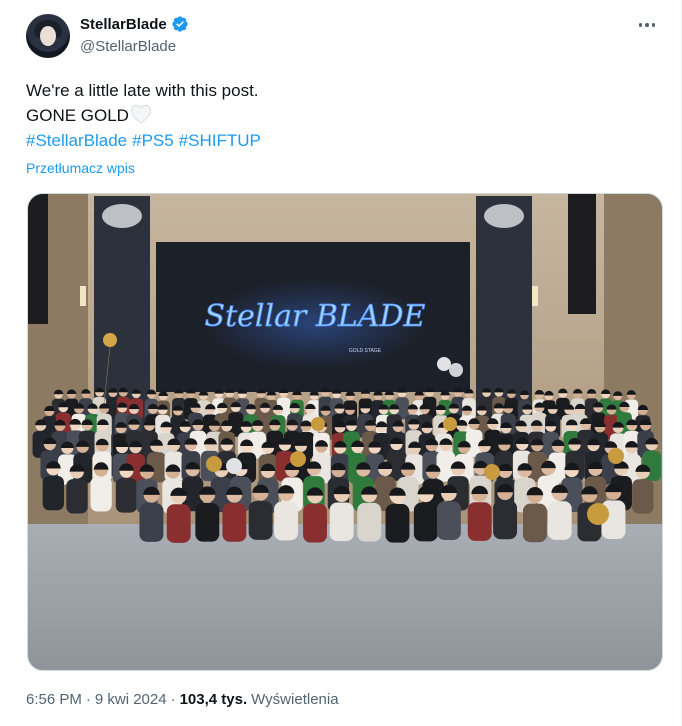 The height and width of the screenshot is (726, 682). What do you see at coordinates (220, 140) in the screenshot?
I see `hashtag-shiftup: #SHIFTUP` at bounding box center [220, 140].